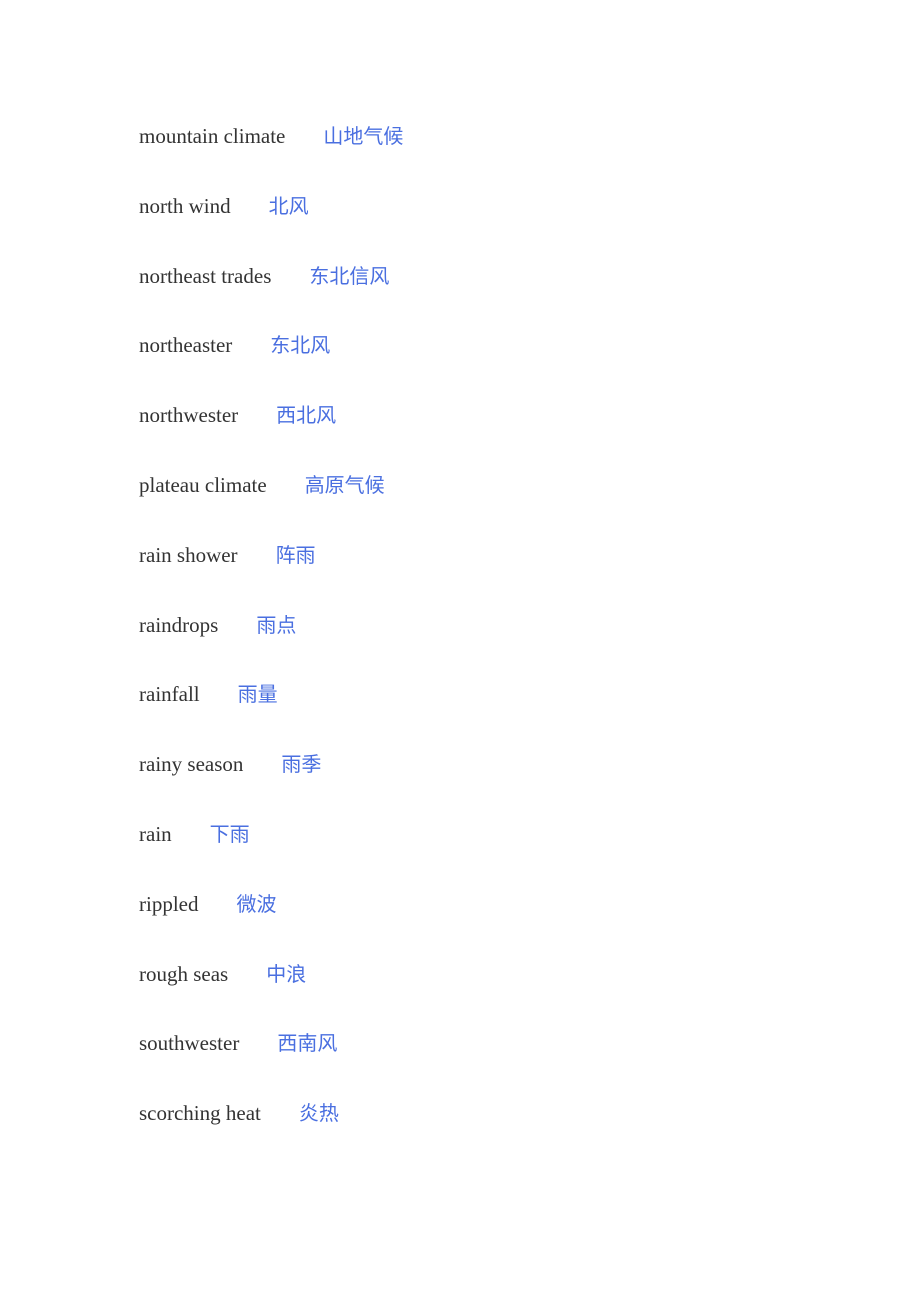 This screenshot has height=1302, width=920. I want to click on chinese-translation: 雨点, so click(276, 624).